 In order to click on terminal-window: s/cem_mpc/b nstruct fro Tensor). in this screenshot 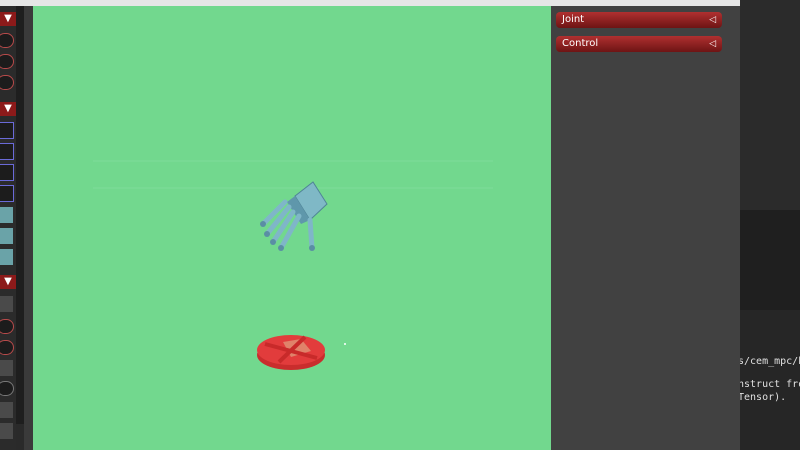, I will do `click(770, 225)`.